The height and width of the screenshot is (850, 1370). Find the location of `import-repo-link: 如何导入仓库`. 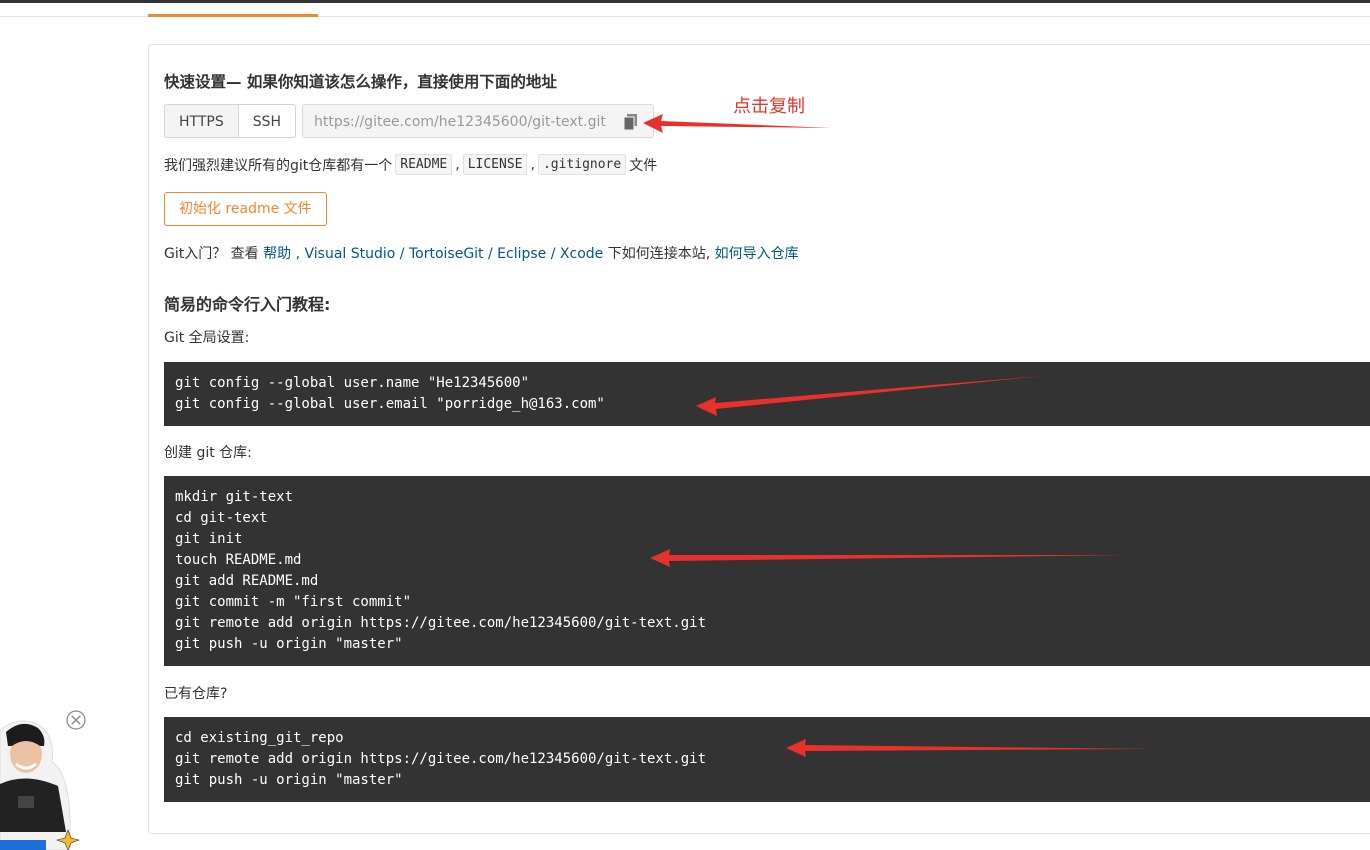

import-repo-link: 如何导入仓库 is located at coordinates (757, 254).